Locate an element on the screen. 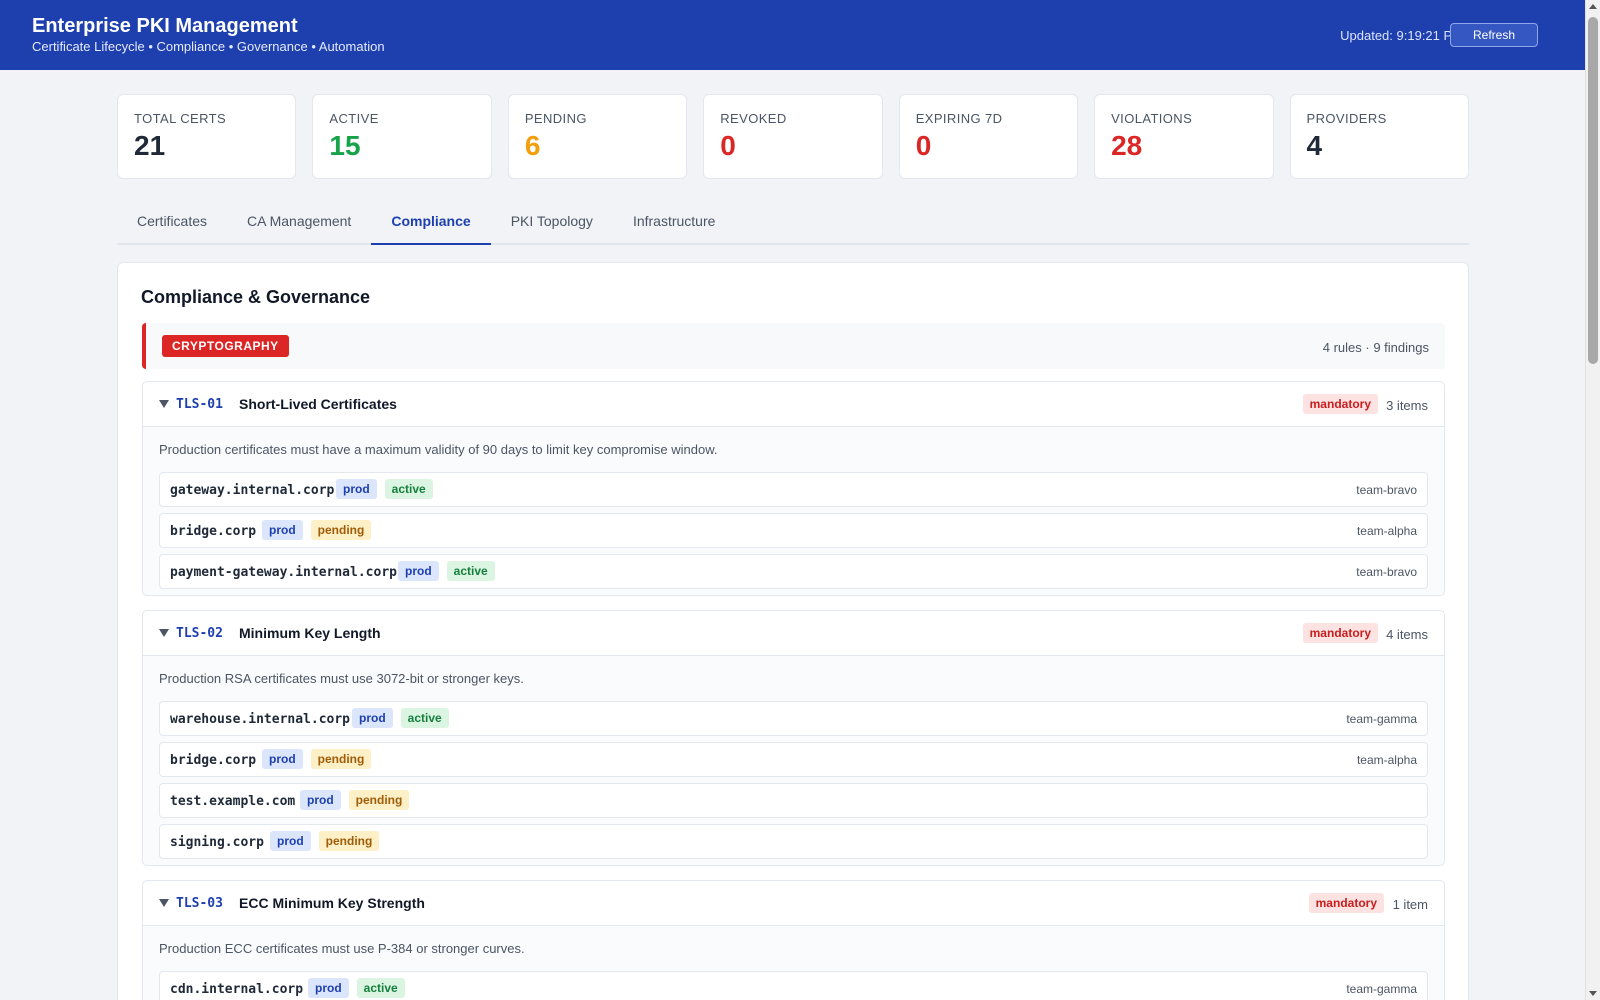 This screenshot has width=1600, height=1000. cert-host: gateway.internal.corp is located at coordinates (252, 490).